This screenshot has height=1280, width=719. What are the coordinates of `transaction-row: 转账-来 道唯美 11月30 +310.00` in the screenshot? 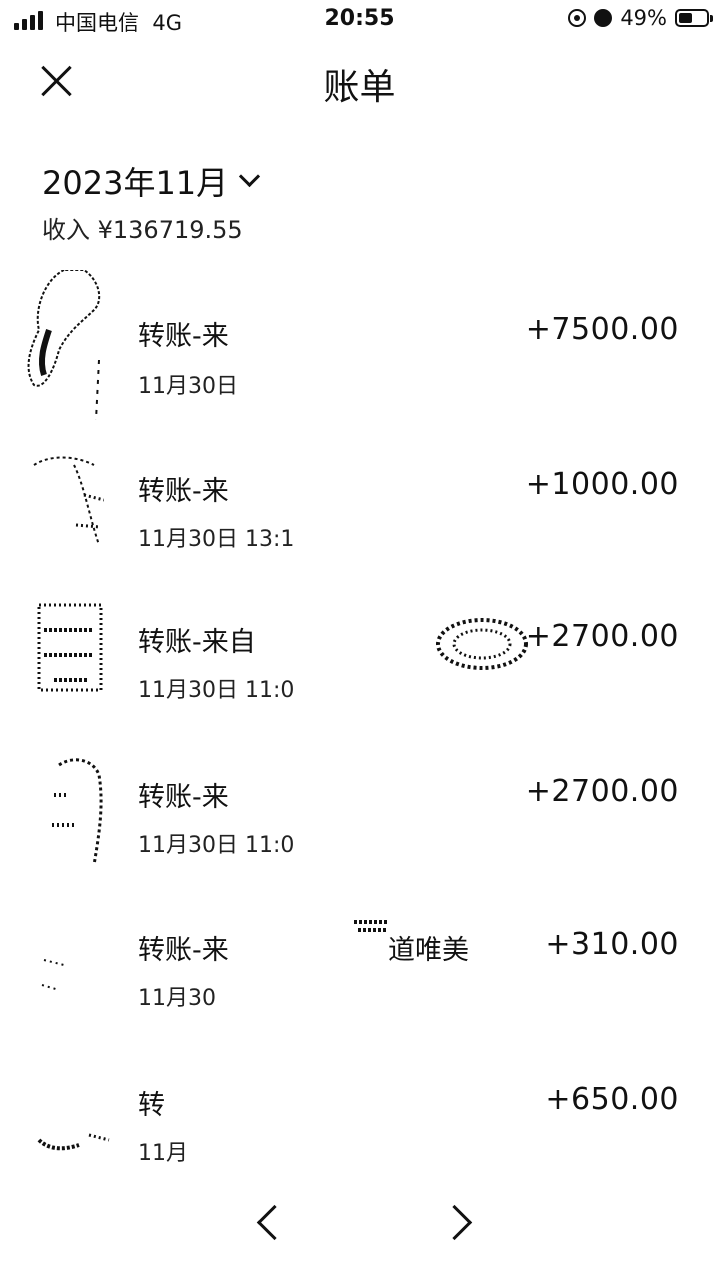 It's located at (359, 970).